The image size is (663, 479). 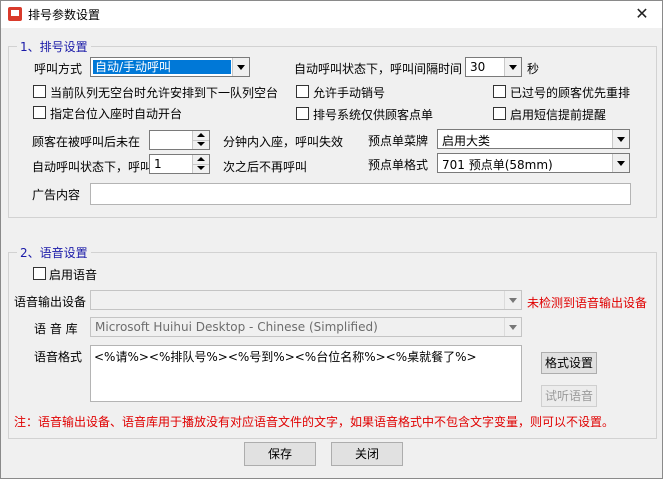 I want to click on checkbox-sms-reminder, so click(x=499, y=113).